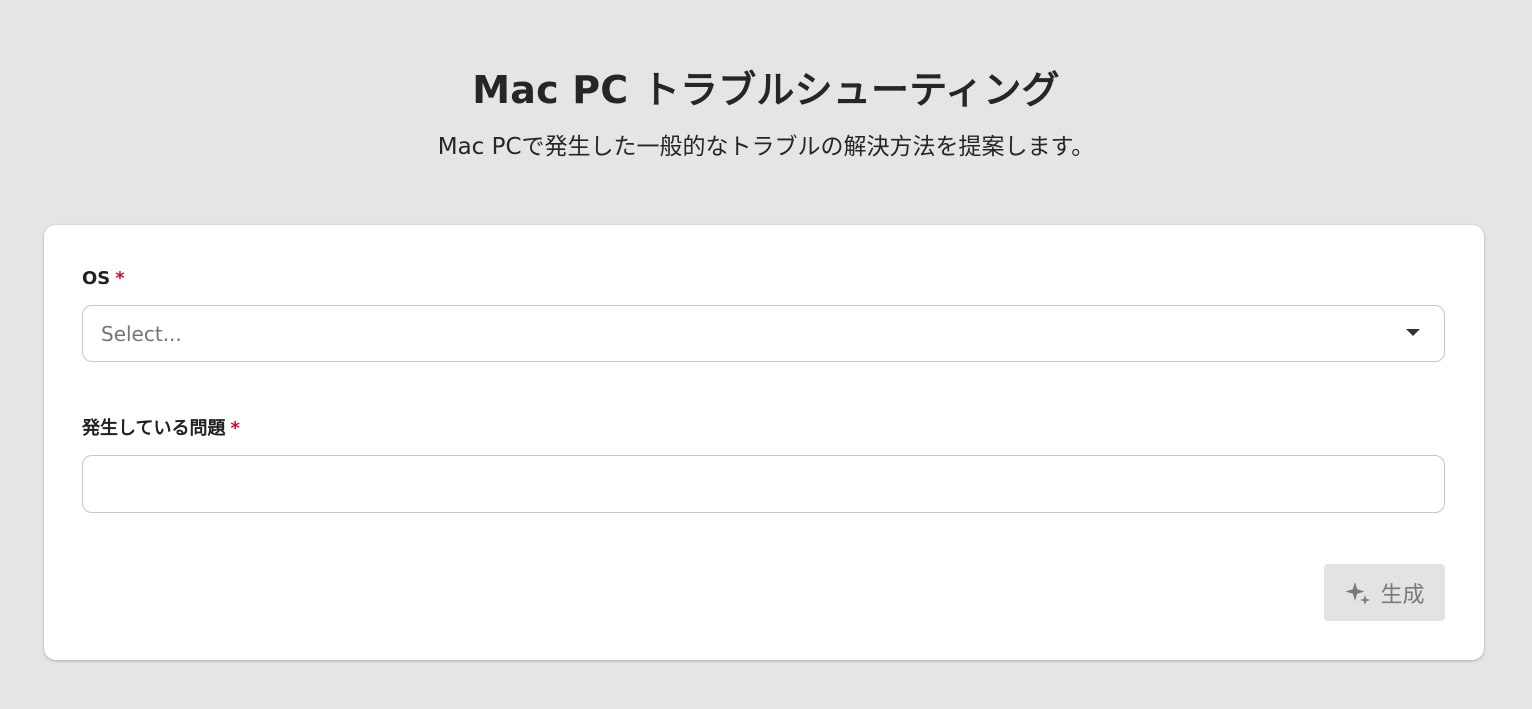 The height and width of the screenshot is (709, 1532). What do you see at coordinates (96, 278) in the screenshot?
I see `os-label-text: OS` at bounding box center [96, 278].